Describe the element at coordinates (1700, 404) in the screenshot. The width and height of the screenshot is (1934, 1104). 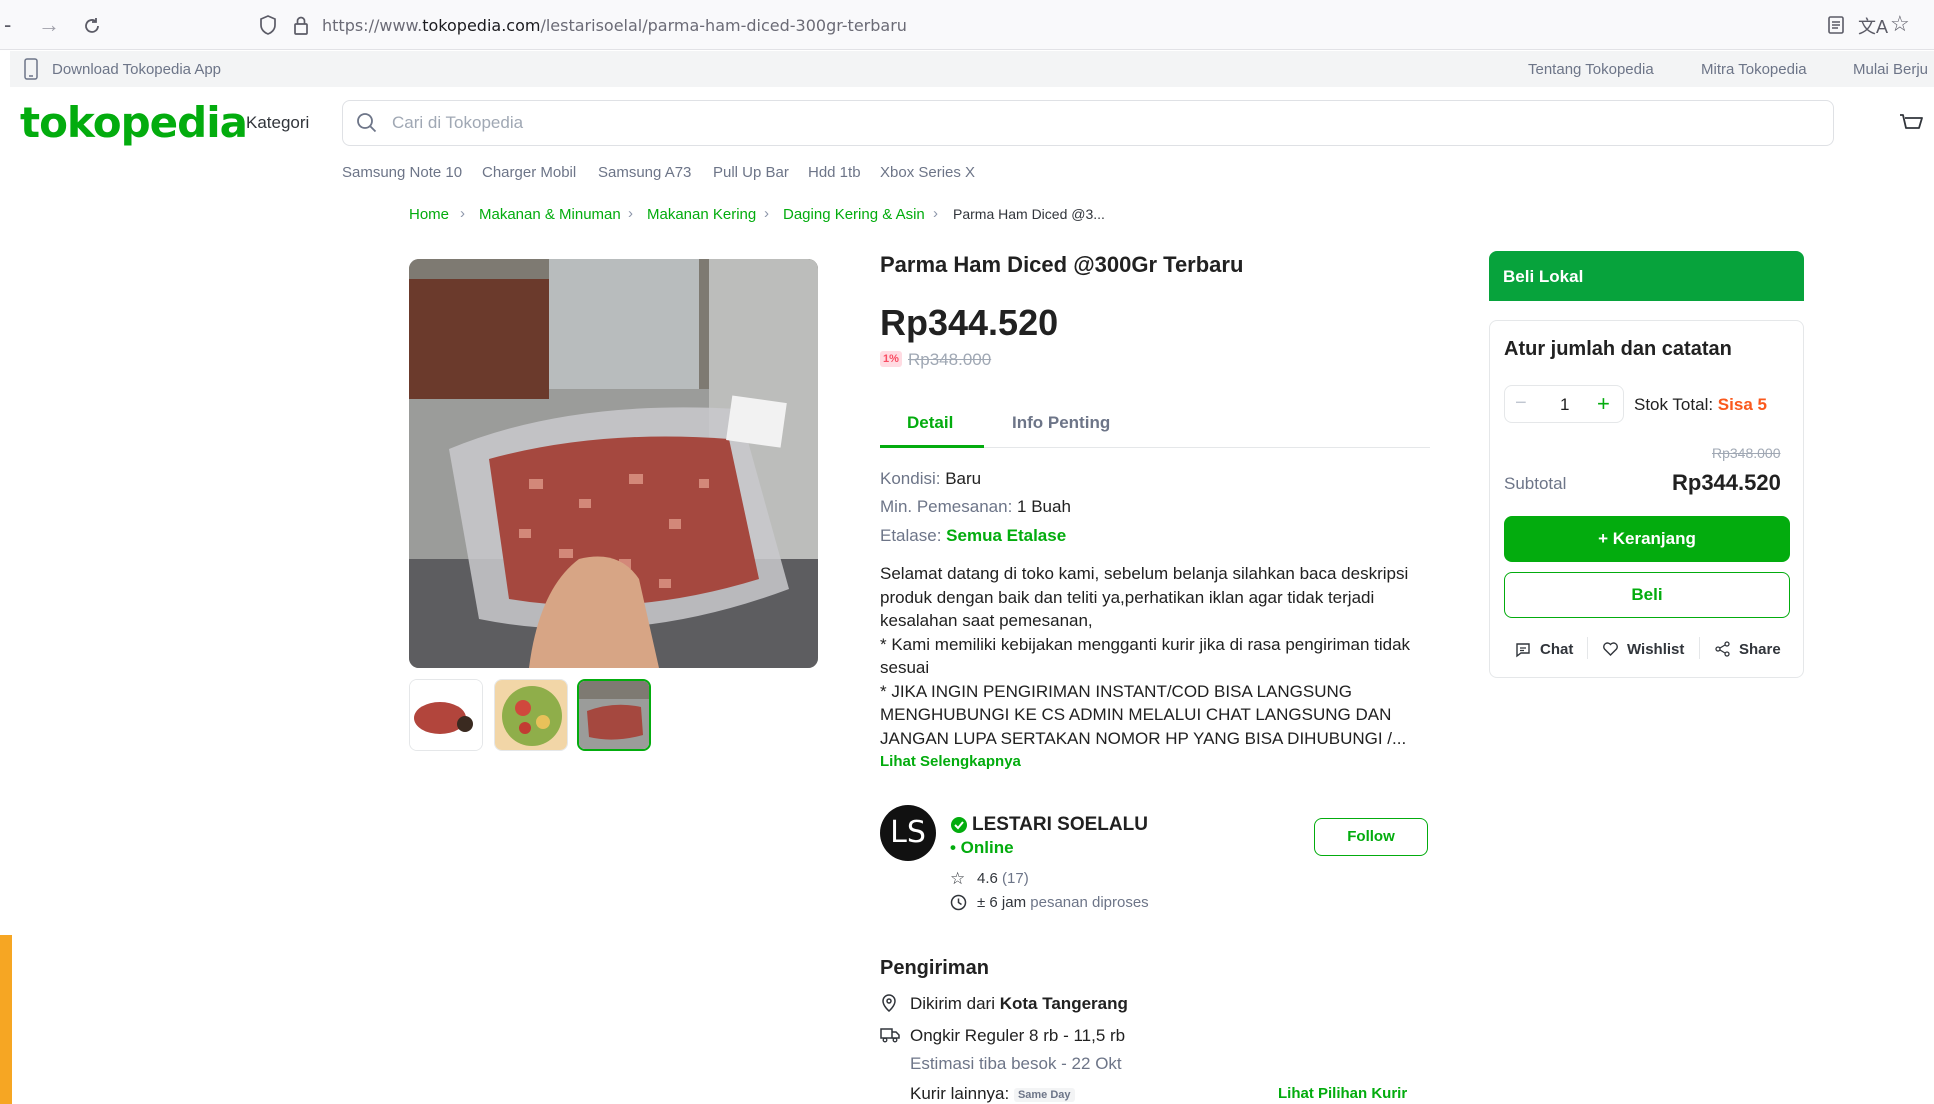
I see `stock-info: Stok Total: Sisa 5` at that location.